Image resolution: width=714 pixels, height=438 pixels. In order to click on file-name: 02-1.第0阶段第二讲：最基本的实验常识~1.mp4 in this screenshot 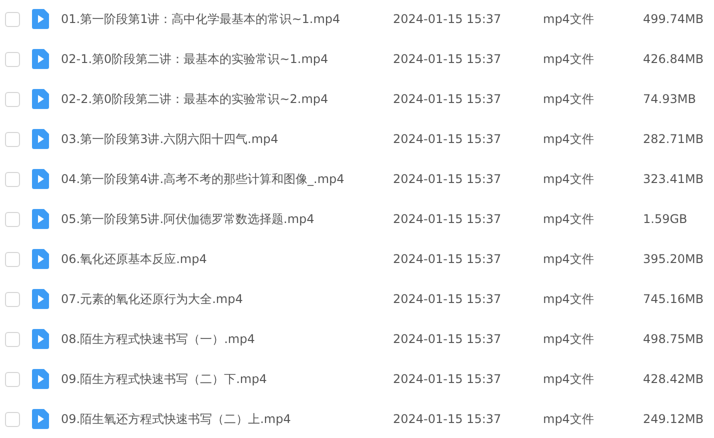, I will do `click(227, 59)`.